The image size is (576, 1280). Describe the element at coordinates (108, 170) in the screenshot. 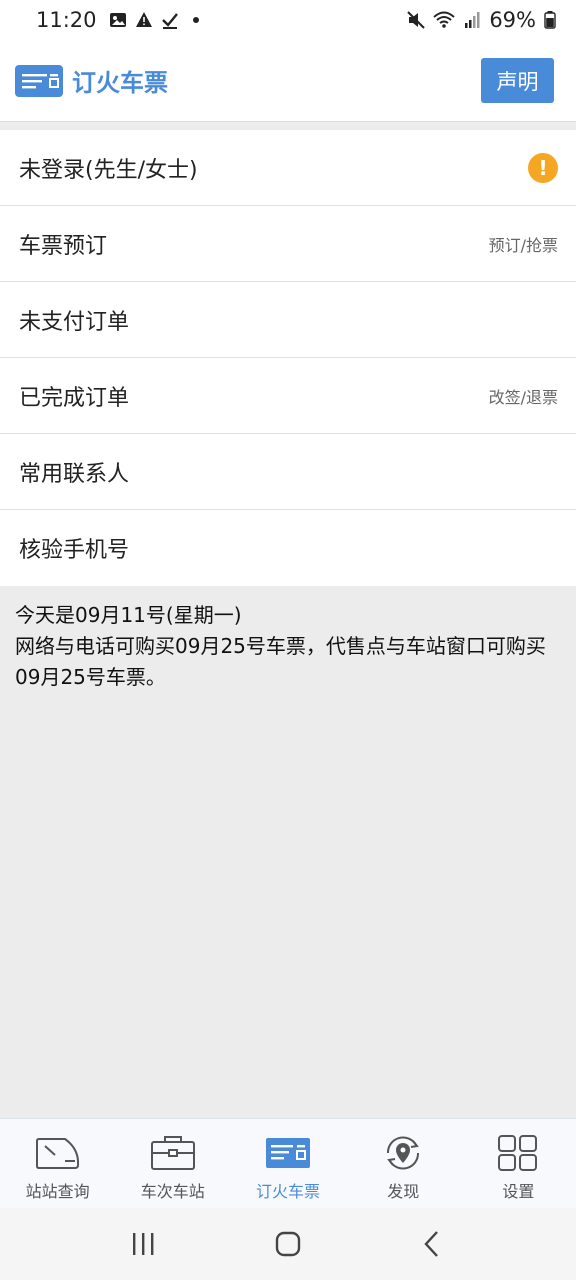

I see `menu-item-label: 未登录(先生/女士)` at that location.